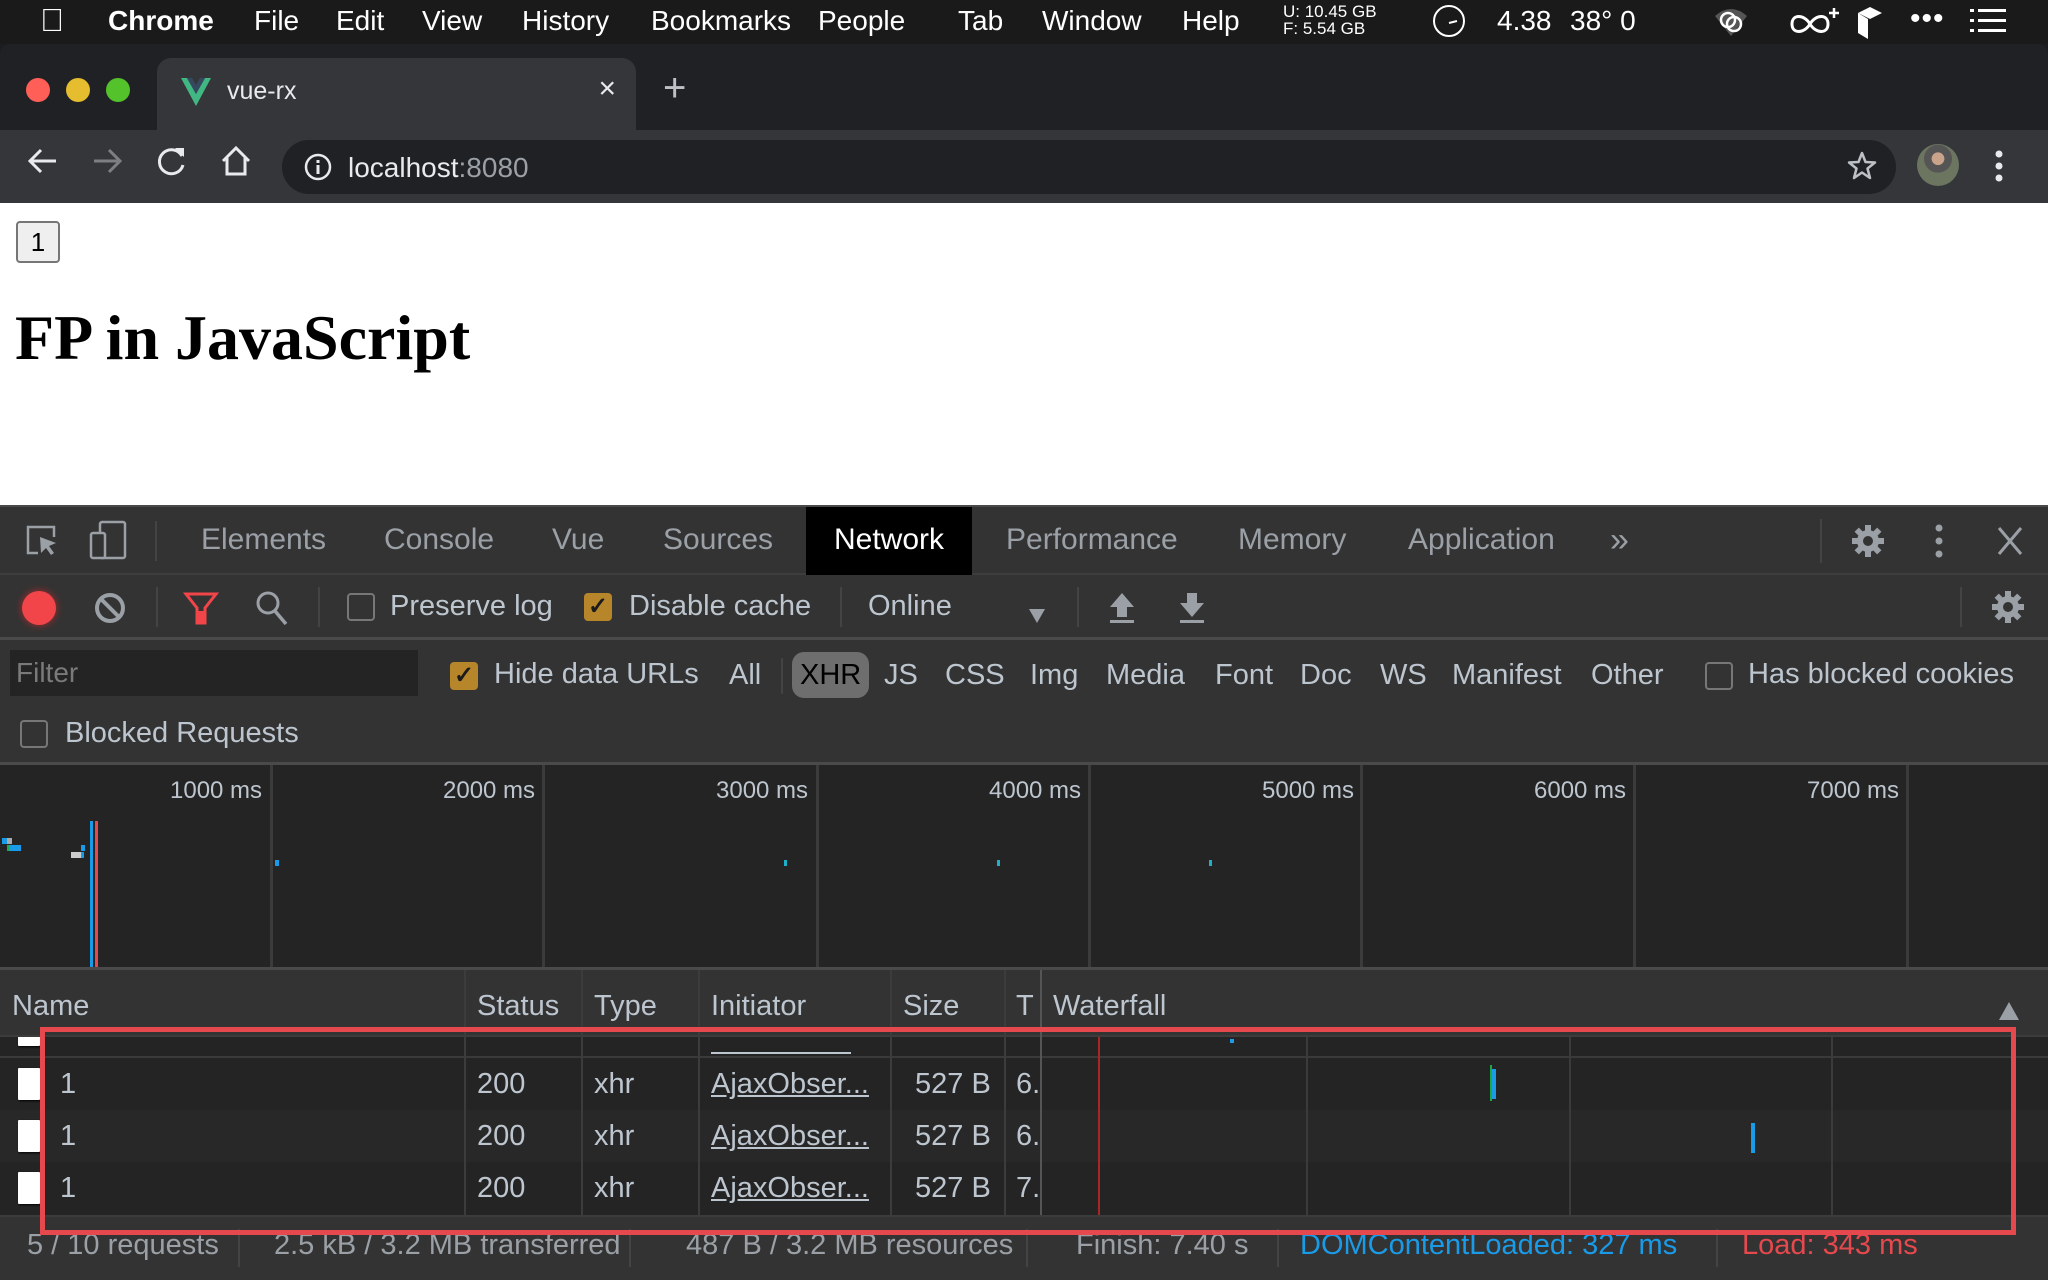  I want to click on tab-vue: Vue, so click(578, 541).